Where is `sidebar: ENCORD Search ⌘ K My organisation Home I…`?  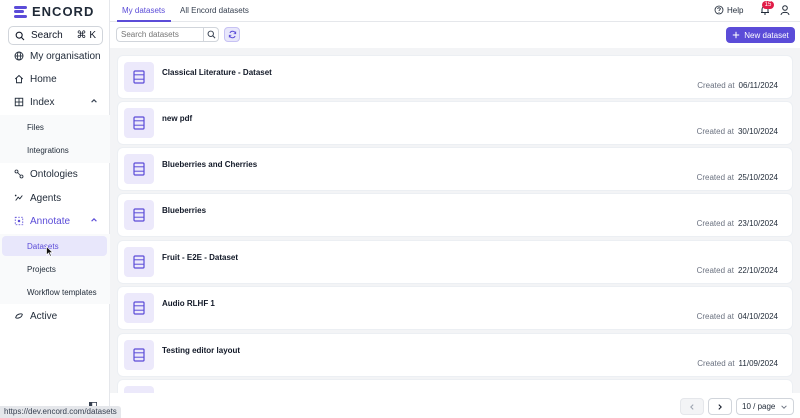
sidebar: ENCORD Search ⌘ K My organisation Home I… is located at coordinates (55, 209).